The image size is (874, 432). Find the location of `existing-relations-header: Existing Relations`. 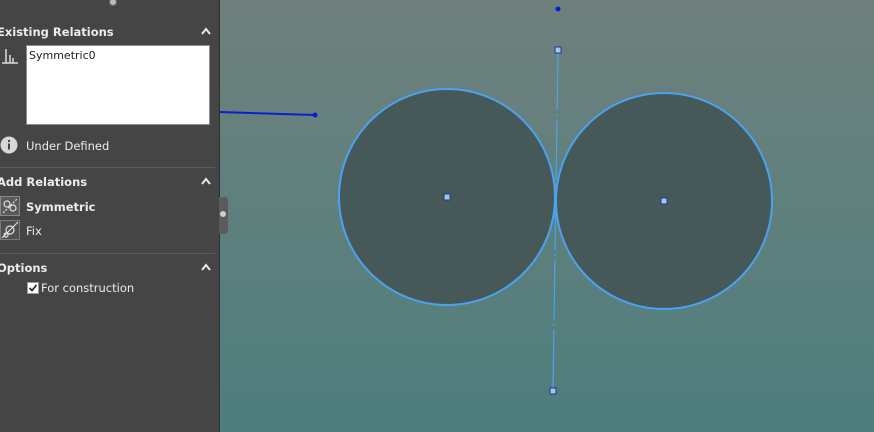

existing-relations-header: Existing Relations is located at coordinates (109, 32).